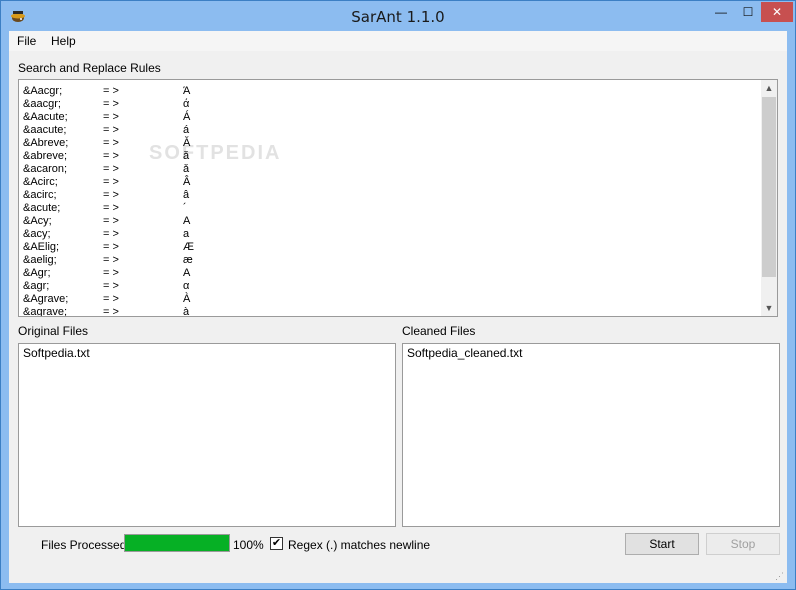 The width and height of the screenshot is (796, 590). I want to click on menu-help: Help, so click(63, 41).